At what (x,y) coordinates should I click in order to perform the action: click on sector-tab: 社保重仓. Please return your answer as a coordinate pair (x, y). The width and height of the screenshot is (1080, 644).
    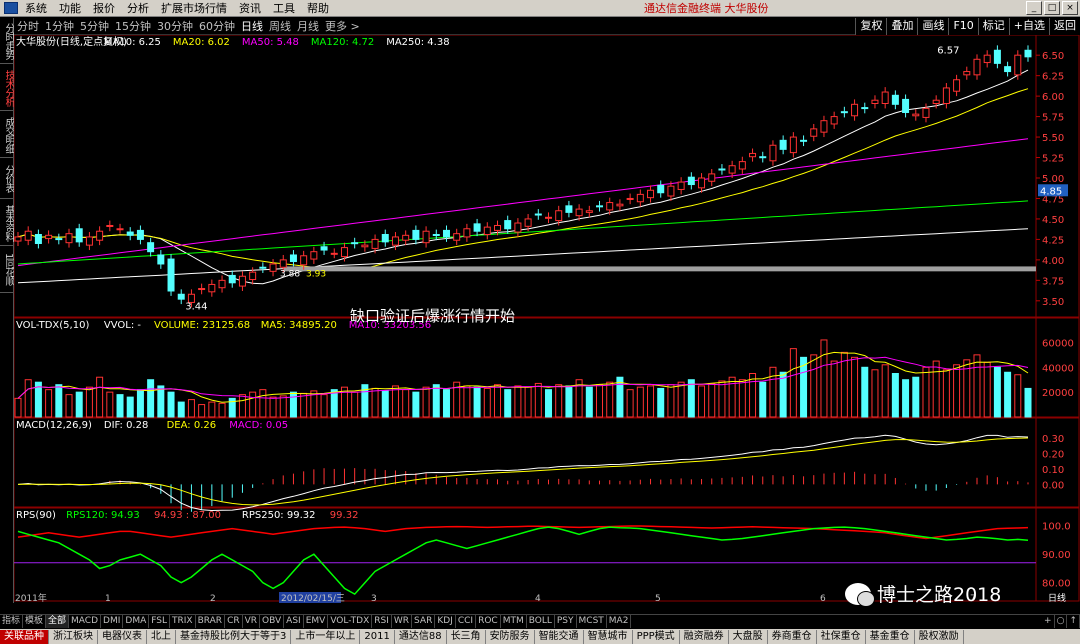
    Looking at the image, I should click on (841, 636).